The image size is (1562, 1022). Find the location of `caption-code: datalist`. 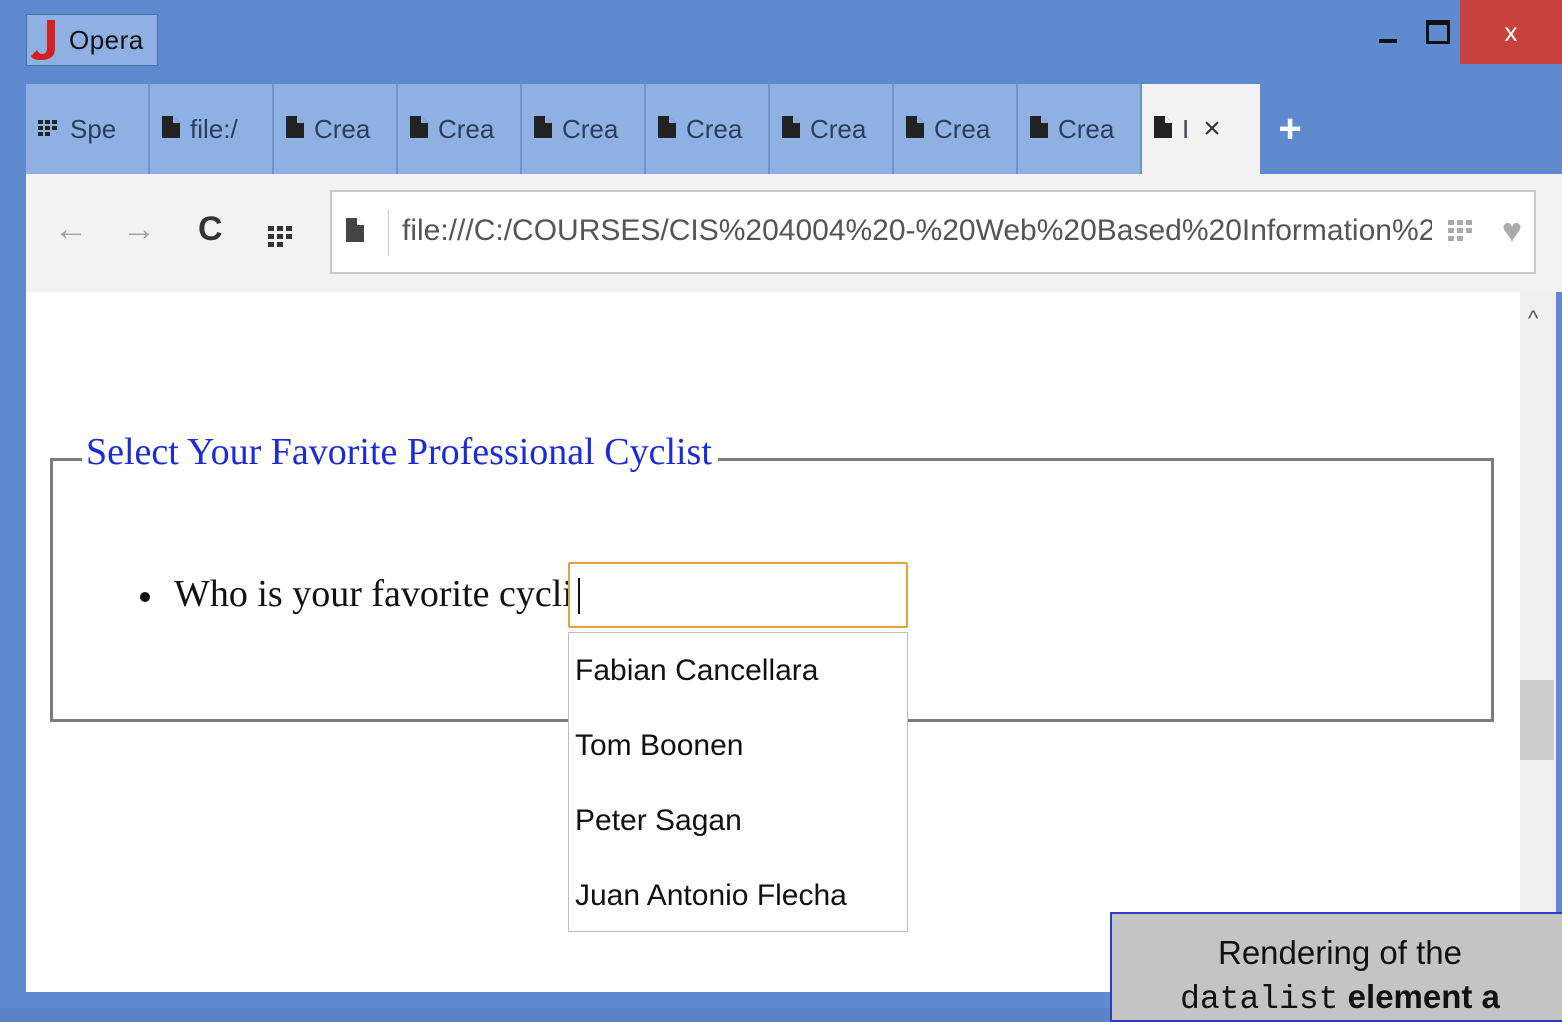

caption-code: datalist is located at coordinates (1259, 999).